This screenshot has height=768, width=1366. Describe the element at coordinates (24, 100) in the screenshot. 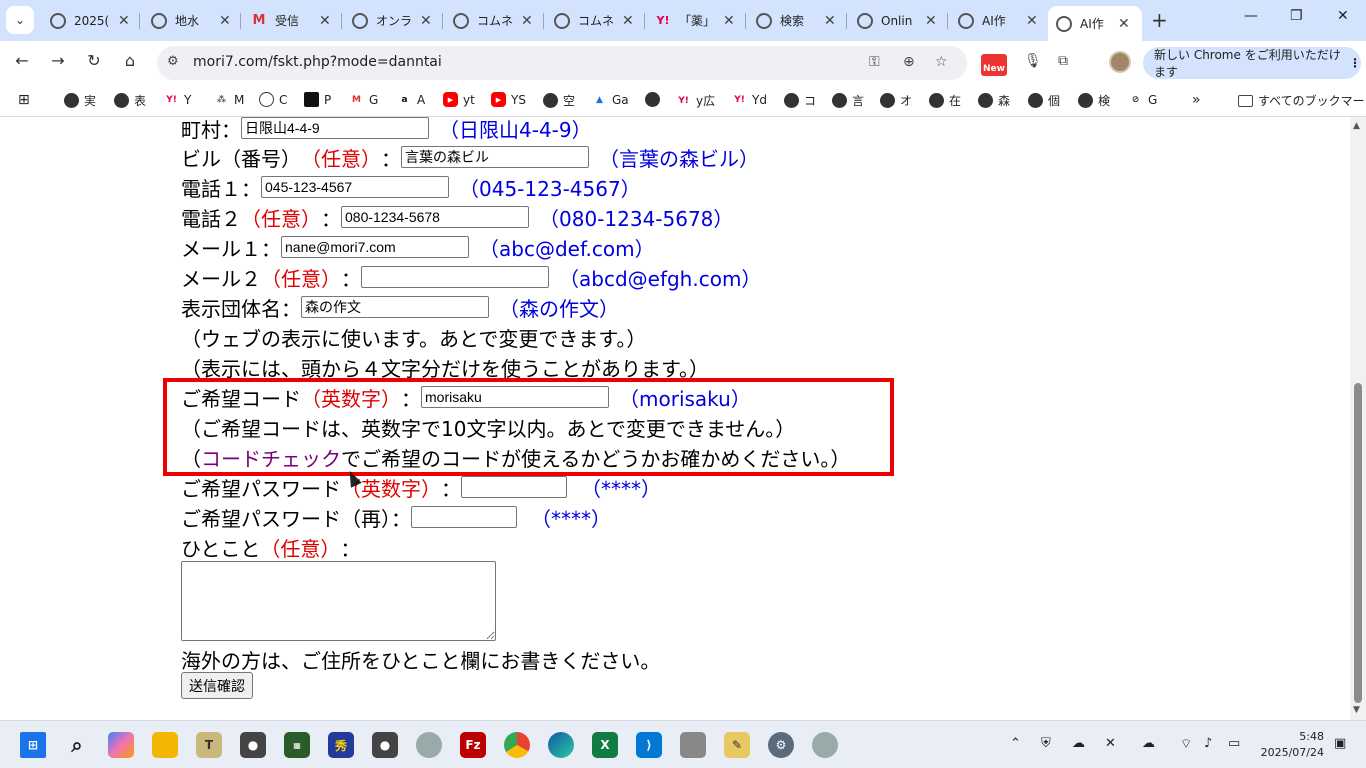

I see `apps-grid-icon: ⊞` at that location.